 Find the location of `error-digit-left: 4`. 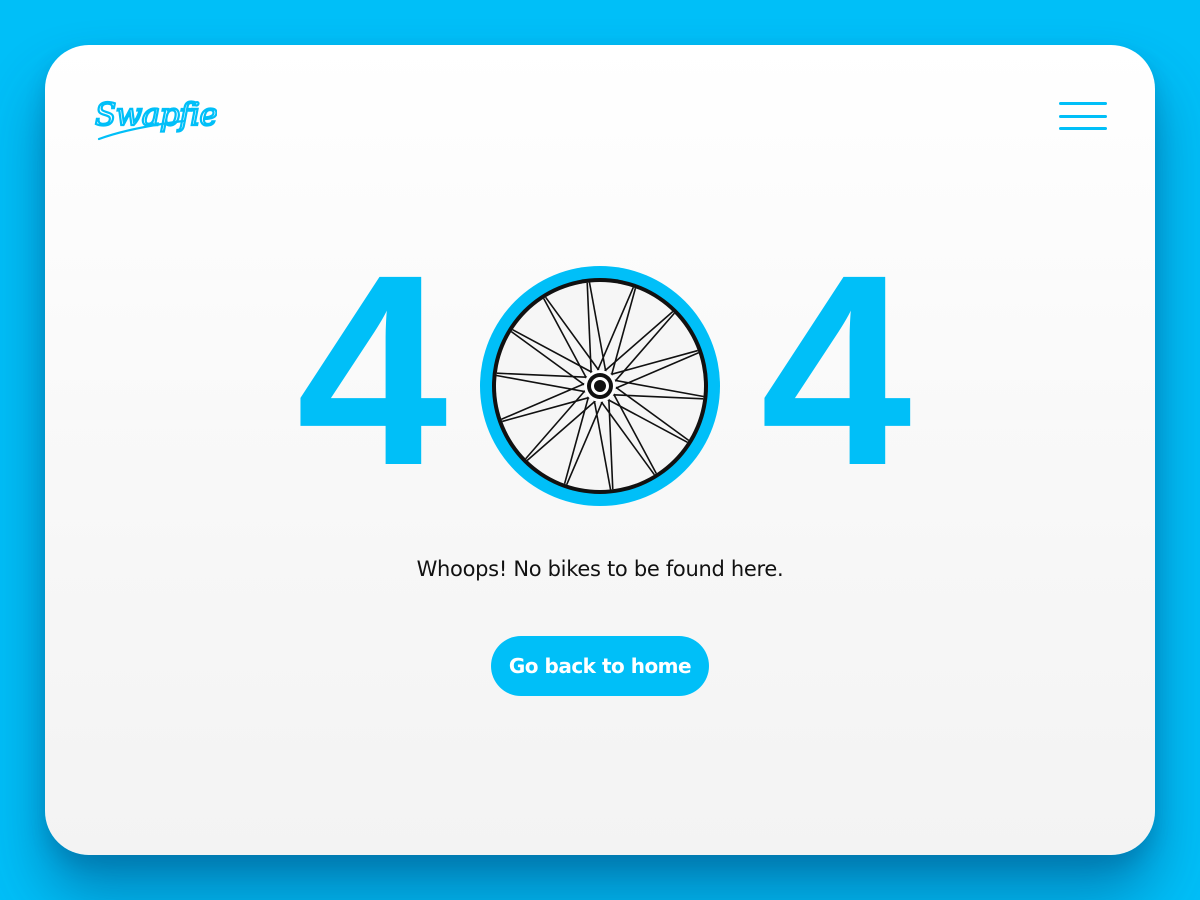

error-digit-left: 4 is located at coordinates (371, 370).